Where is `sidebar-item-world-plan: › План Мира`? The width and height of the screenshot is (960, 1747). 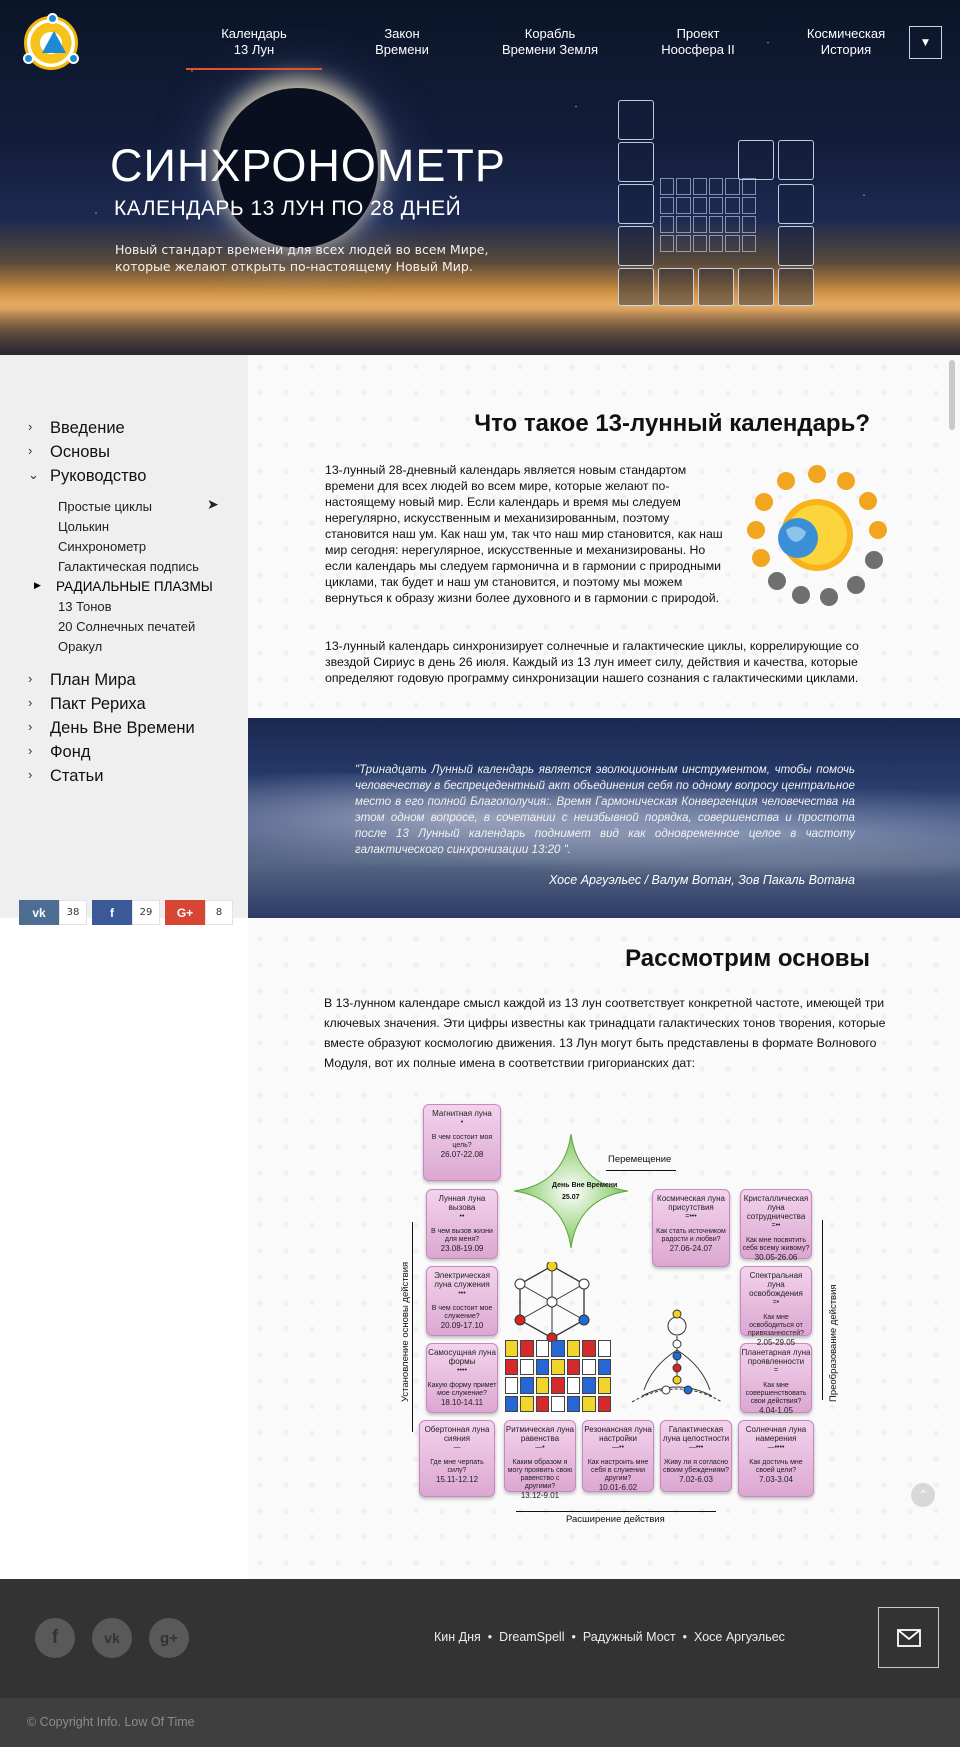 sidebar-item-world-plan: › План Мира is located at coordinates (120, 683).